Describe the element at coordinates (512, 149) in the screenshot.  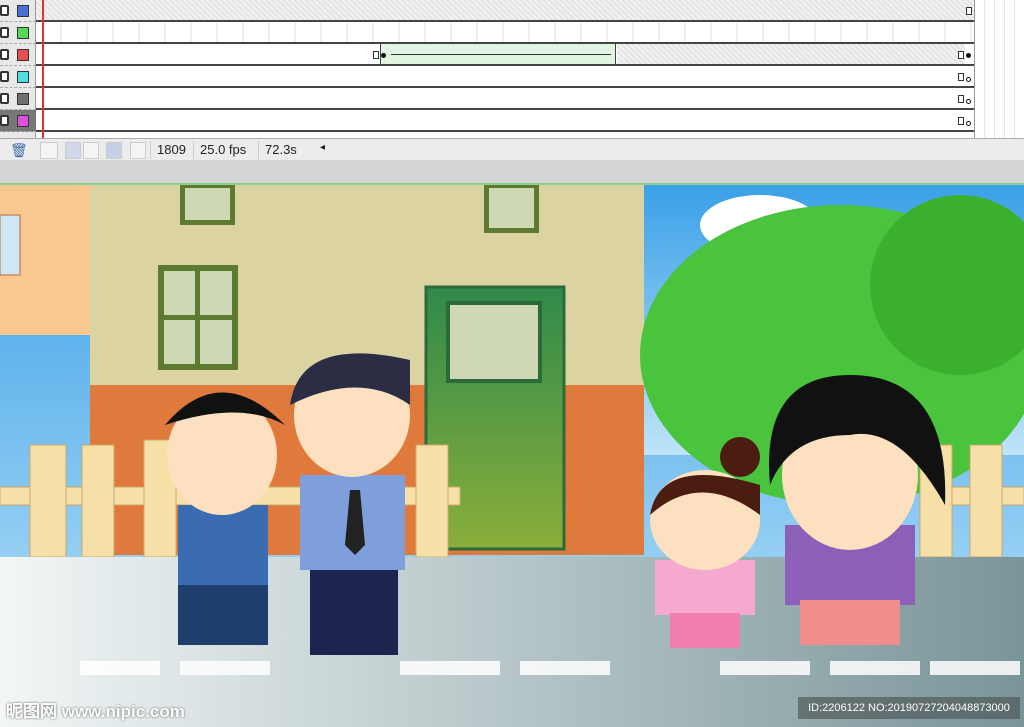
I see `timeline-toolbar: 🗑 1809 25.0 fps 72.3s ◂` at that location.